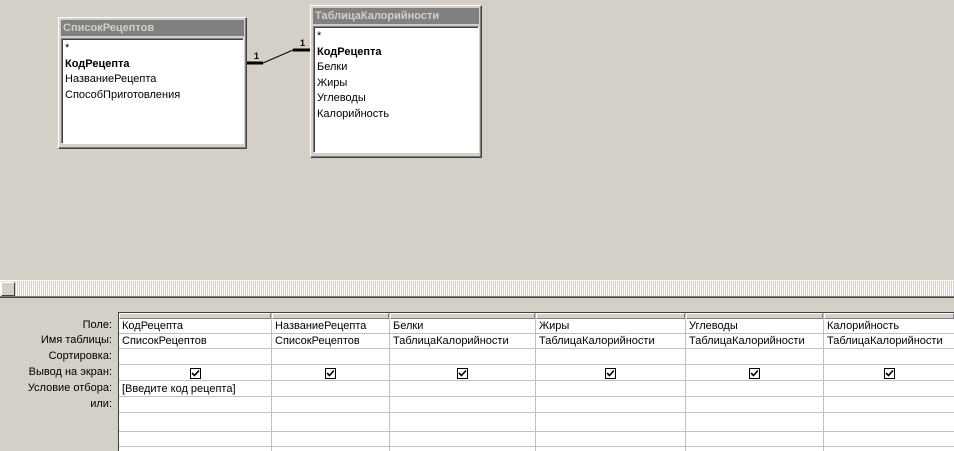 Image resolution: width=954 pixels, height=451 pixels. Describe the element at coordinates (610, 326) in the screenshot. I see `grid-cell-field: Жиры` at that location.